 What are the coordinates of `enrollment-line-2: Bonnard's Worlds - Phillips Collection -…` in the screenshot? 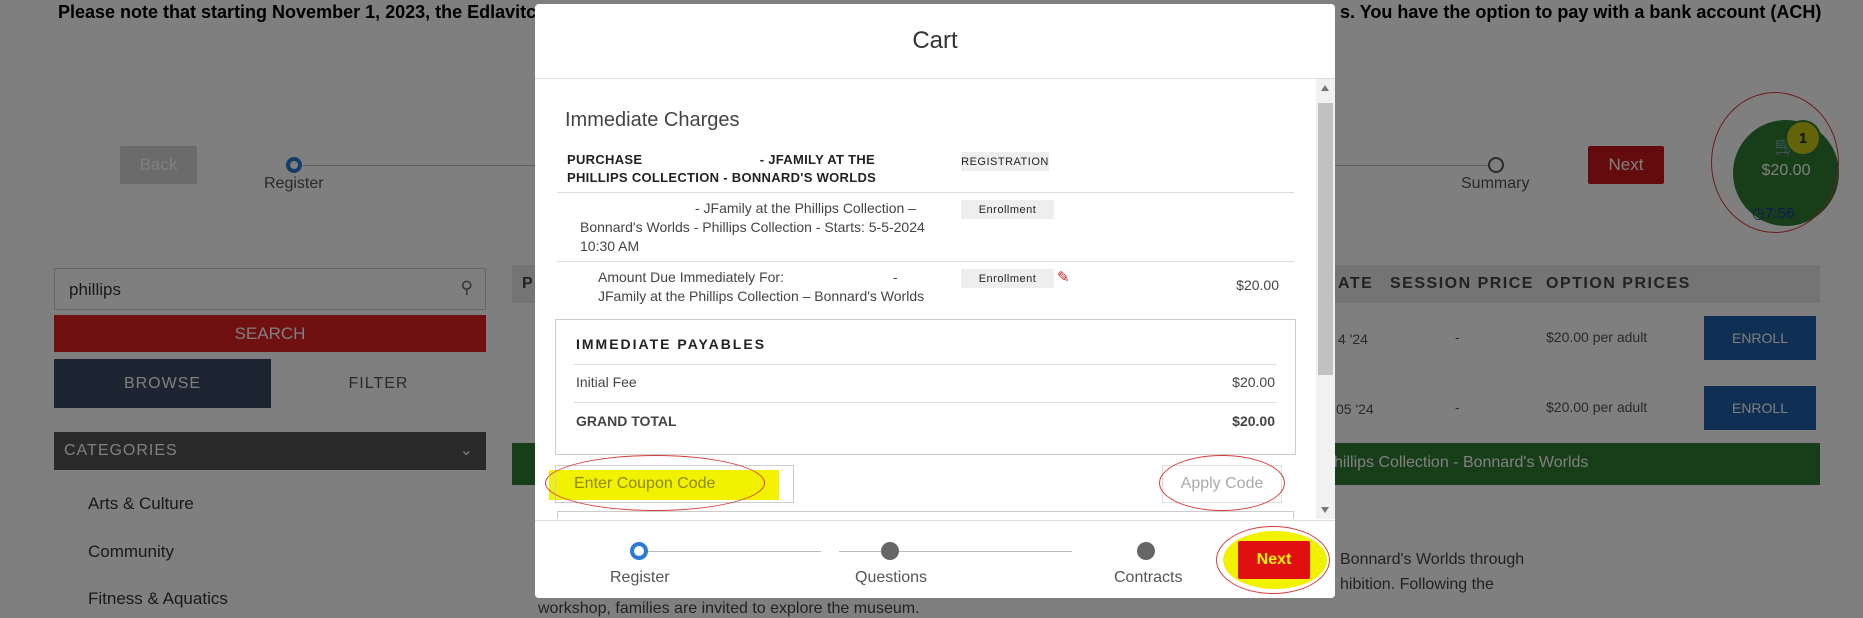 It's located at (752, 227).